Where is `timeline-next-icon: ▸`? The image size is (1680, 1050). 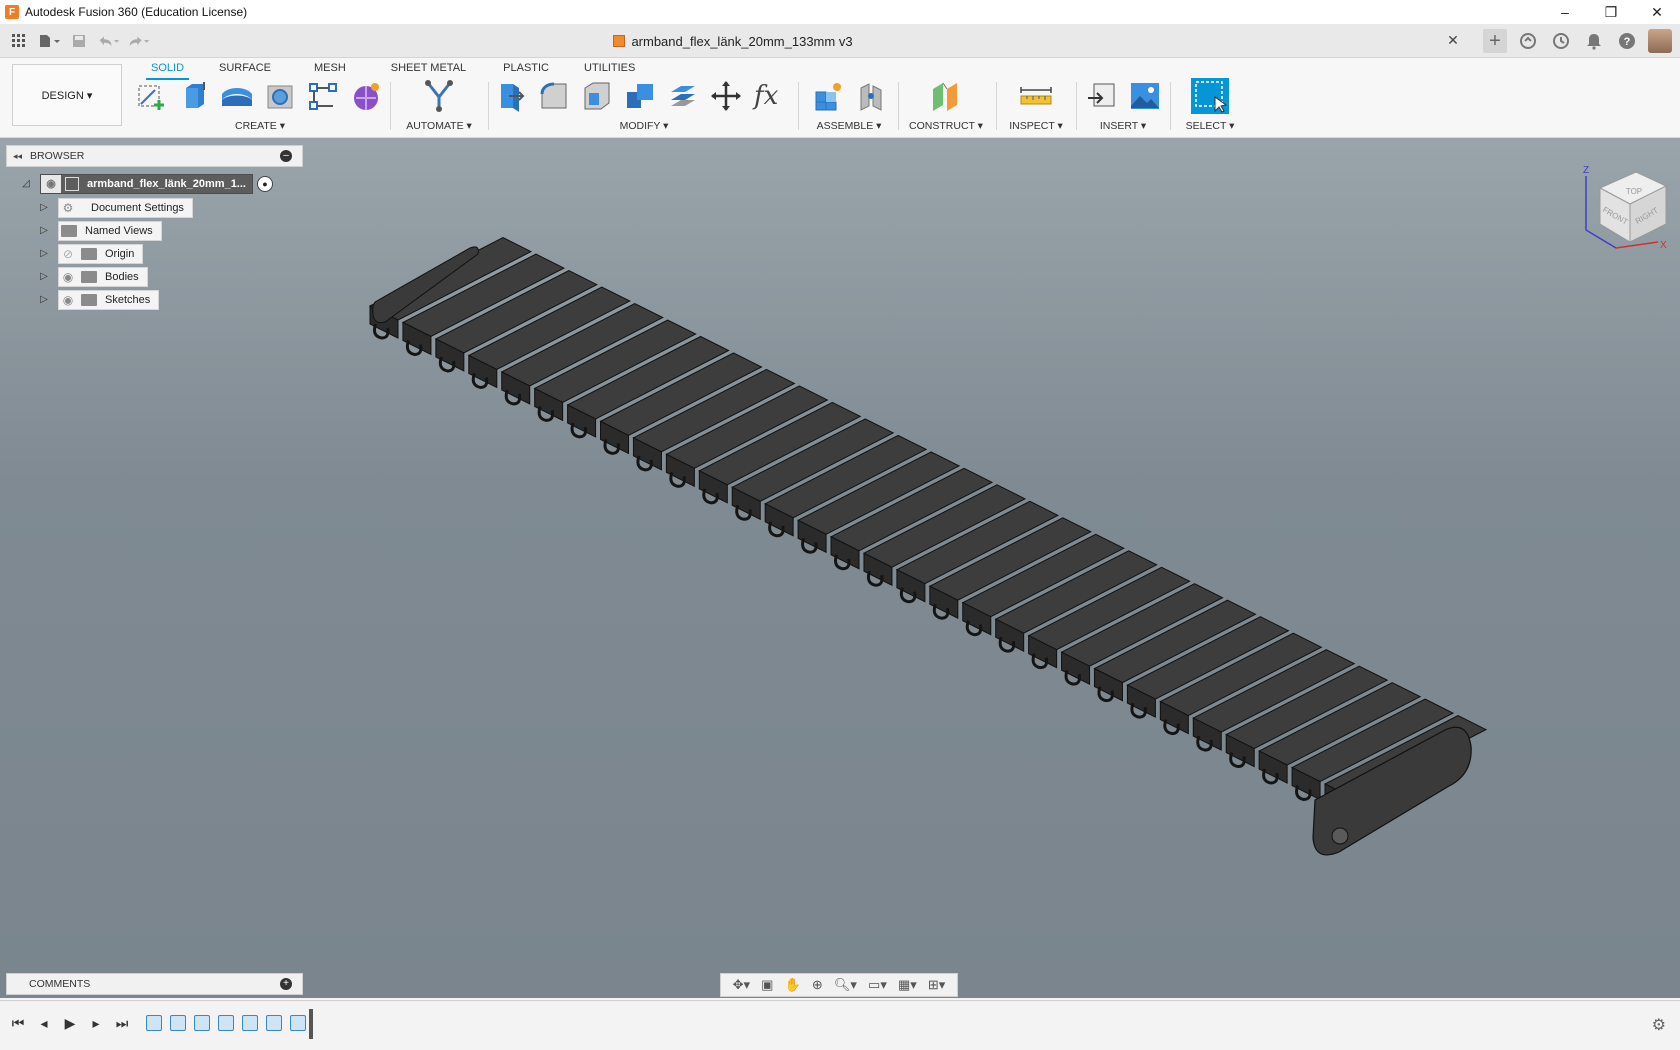
timeline-next-icon: ▸ is located at coordinates (96, 1023).